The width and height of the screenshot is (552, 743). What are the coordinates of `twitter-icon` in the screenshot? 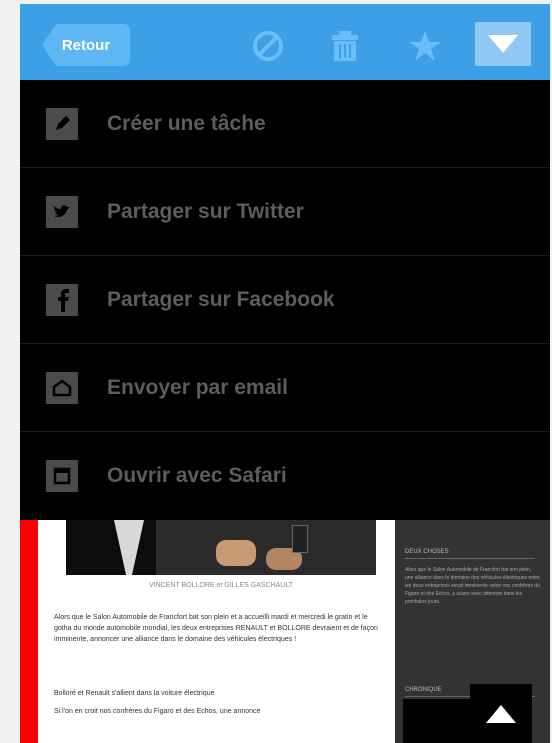 It's located at (62, 211).